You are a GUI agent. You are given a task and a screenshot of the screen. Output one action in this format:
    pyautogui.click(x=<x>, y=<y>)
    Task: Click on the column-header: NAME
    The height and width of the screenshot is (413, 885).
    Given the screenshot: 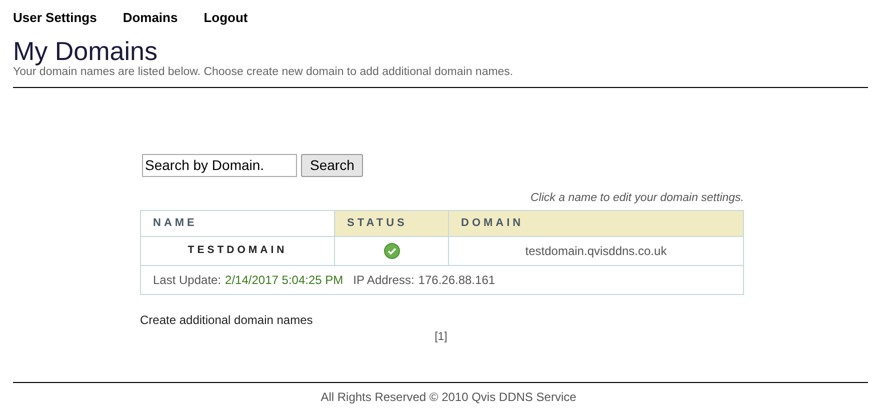 What is the action you would take?
    pyautogui.click(x=237, y=223)
    